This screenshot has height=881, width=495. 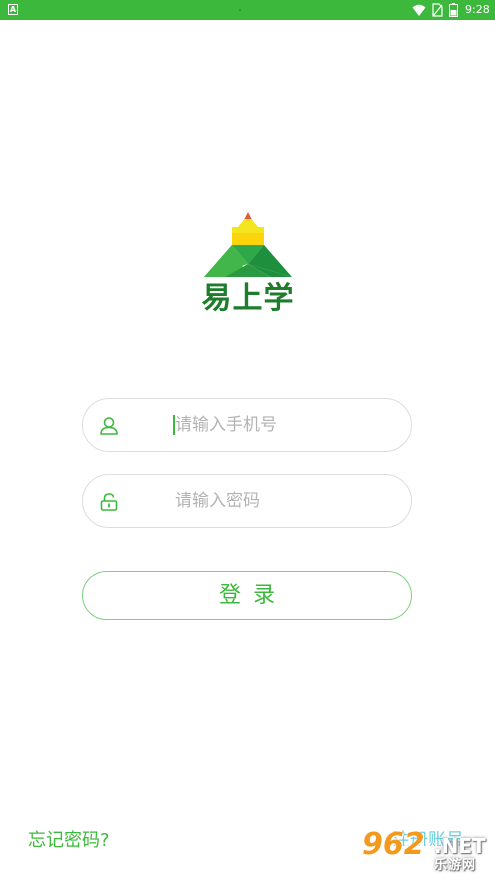 I want to click on password-input: 请输入密码, so click(x=247, y=501).